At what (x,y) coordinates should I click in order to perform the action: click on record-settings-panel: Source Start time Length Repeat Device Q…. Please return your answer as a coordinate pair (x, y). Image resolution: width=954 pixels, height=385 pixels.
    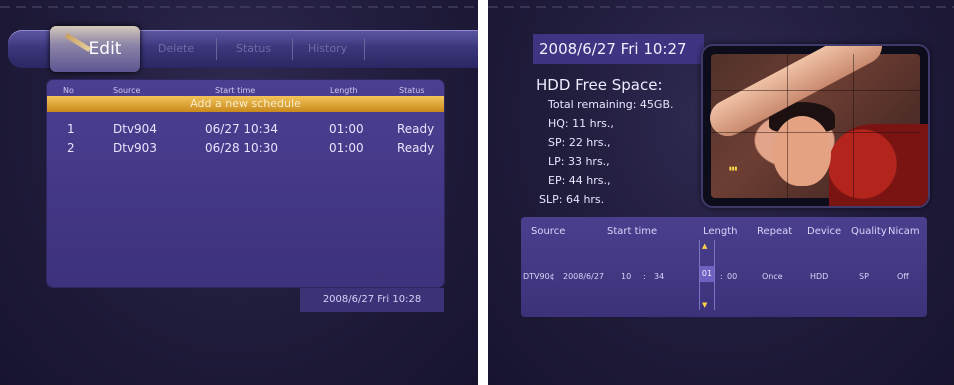
    Looking at the image, I should click on (724, 267).